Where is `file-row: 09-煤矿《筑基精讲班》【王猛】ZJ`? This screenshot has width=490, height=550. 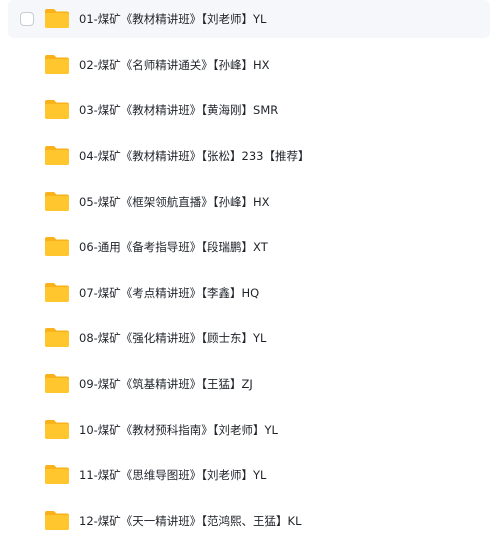 file-row: 09-煤矿《筑基精讲班》【王猛】ZJ is located at coordinates (249, 384).